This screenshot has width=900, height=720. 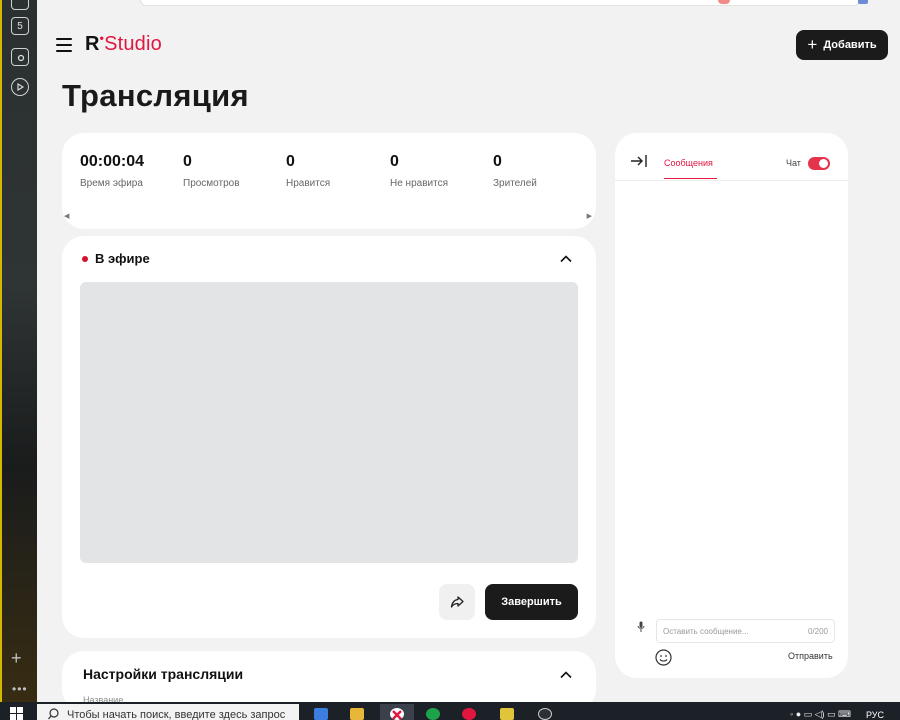 I want to click on tab-messages: Сообщения, so click(x=690, y=168).